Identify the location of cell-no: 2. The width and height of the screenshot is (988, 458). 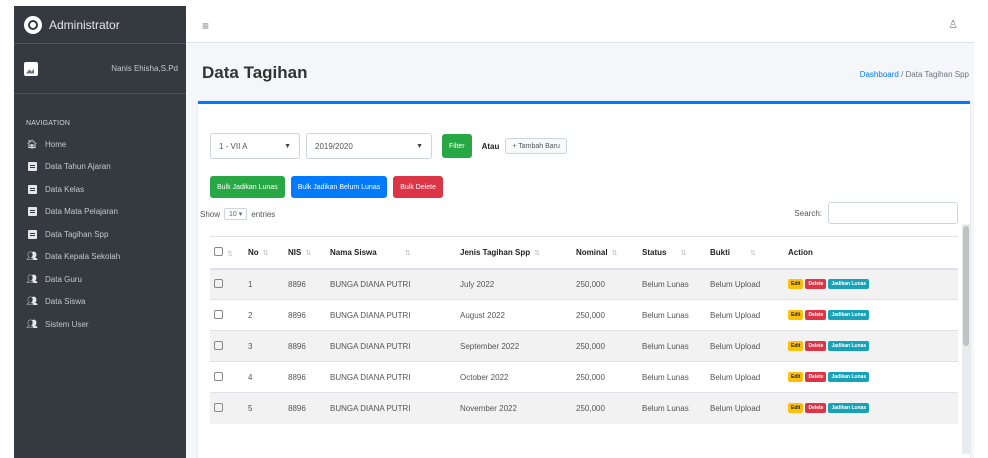
(264, 315).